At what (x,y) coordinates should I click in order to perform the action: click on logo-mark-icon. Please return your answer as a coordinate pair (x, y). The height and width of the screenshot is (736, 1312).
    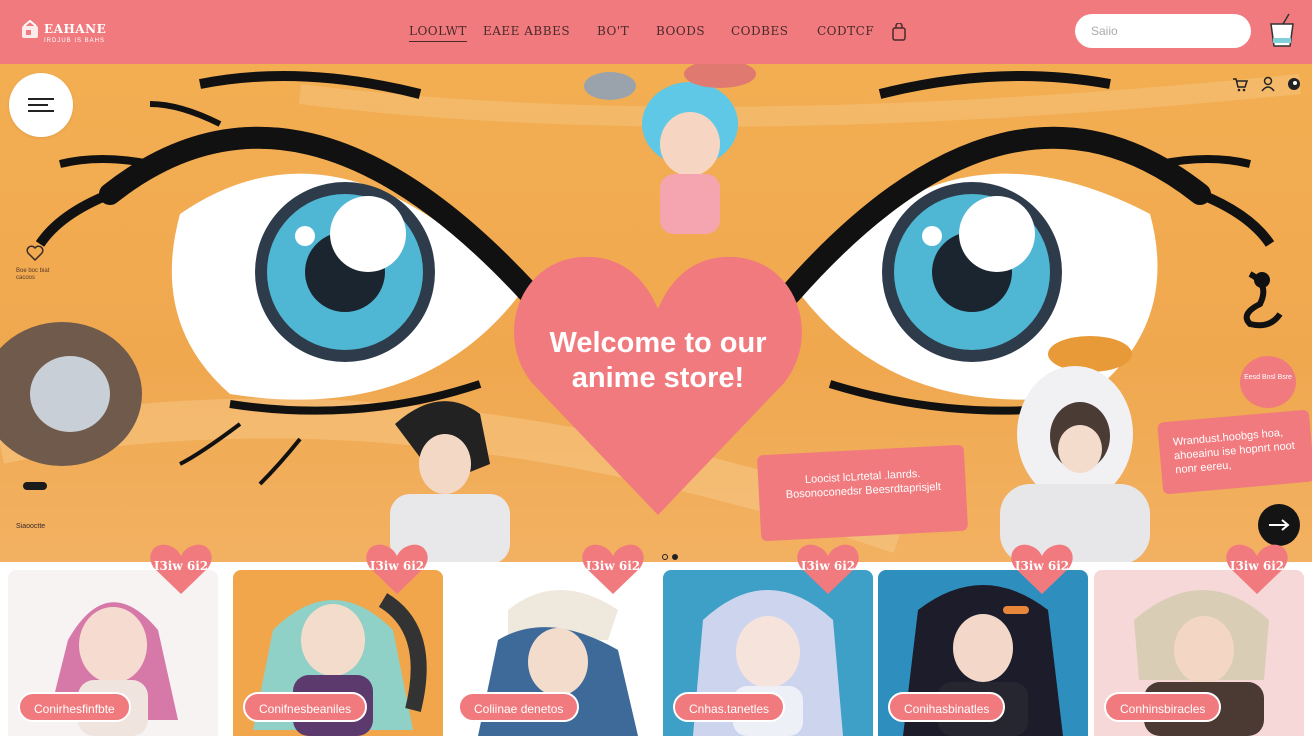
    Looking at the image, I should click on (30, 29).